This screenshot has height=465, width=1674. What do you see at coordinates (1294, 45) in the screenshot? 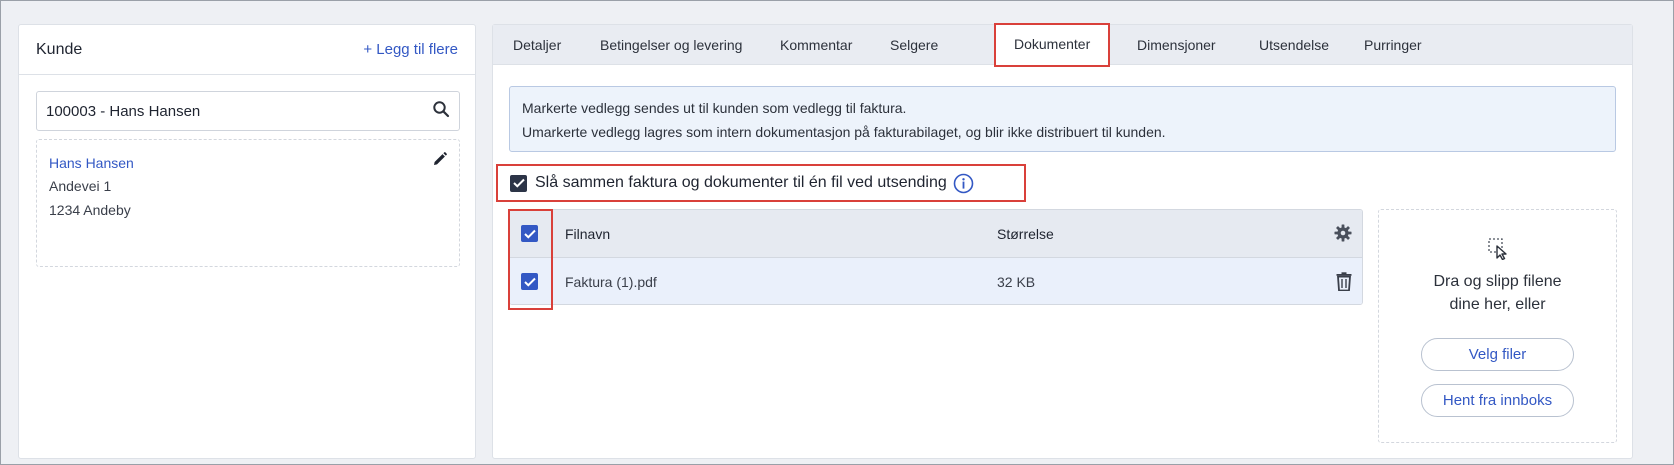
I see `tab-utsendelse: Utsendelse` at bounding box center [1294, 45].